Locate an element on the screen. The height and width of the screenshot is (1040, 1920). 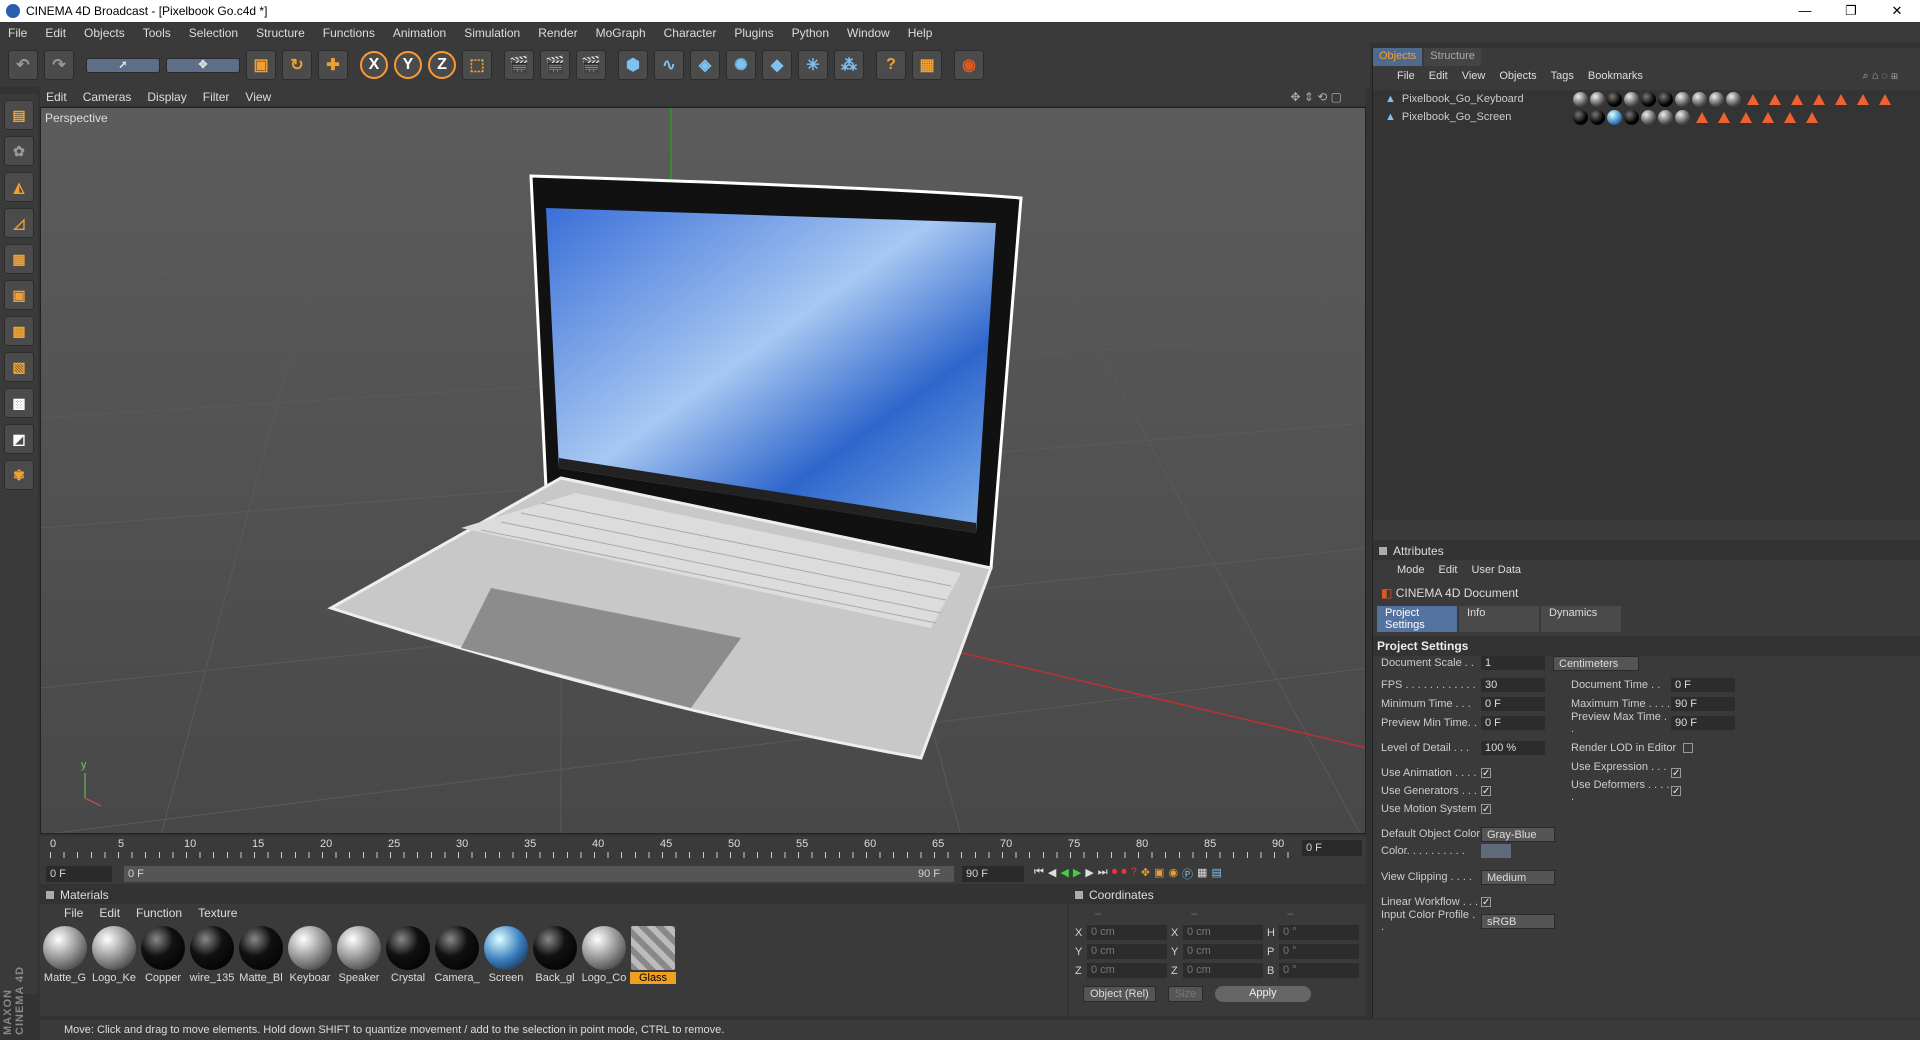
material-item: Copper is located at coordinates (163, 955).